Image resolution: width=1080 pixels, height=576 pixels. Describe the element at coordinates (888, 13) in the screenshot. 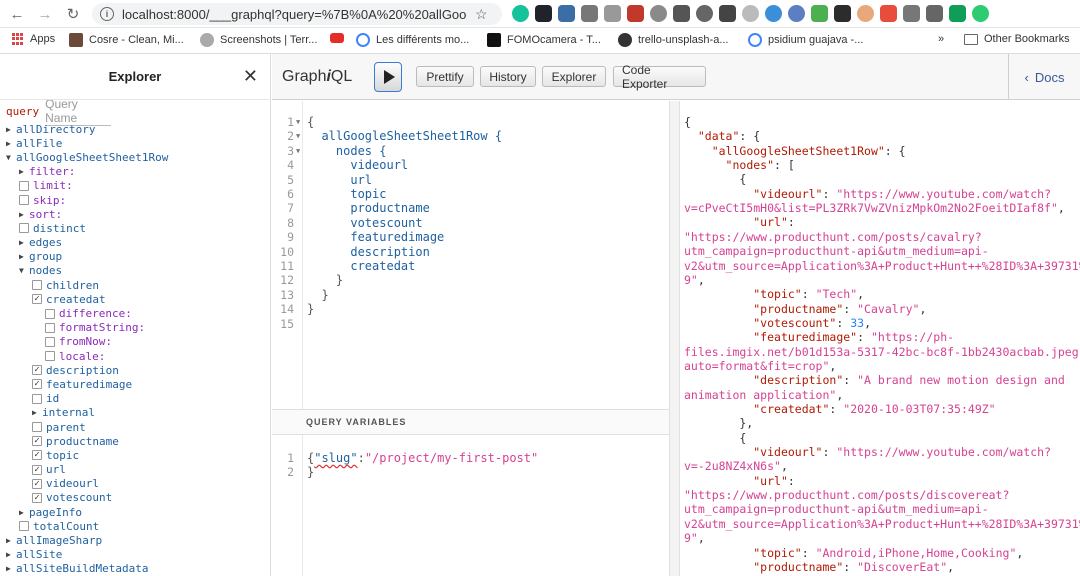

I see `extension-beam-icon` at that location.